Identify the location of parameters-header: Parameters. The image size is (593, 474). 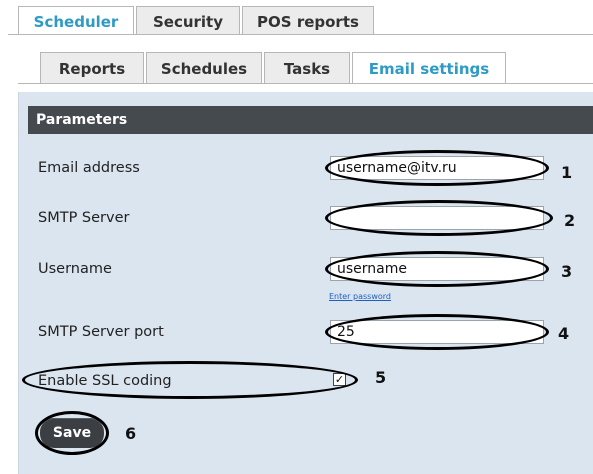
(310, 120).